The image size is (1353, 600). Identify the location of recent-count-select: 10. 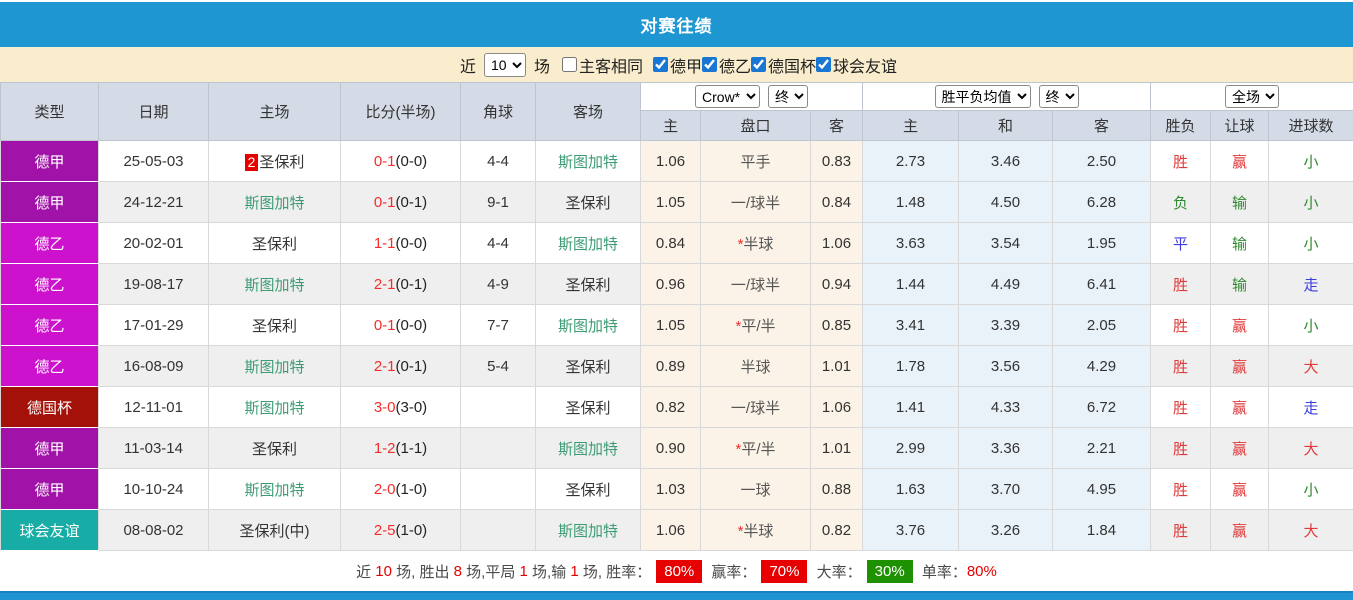
(504, 64).